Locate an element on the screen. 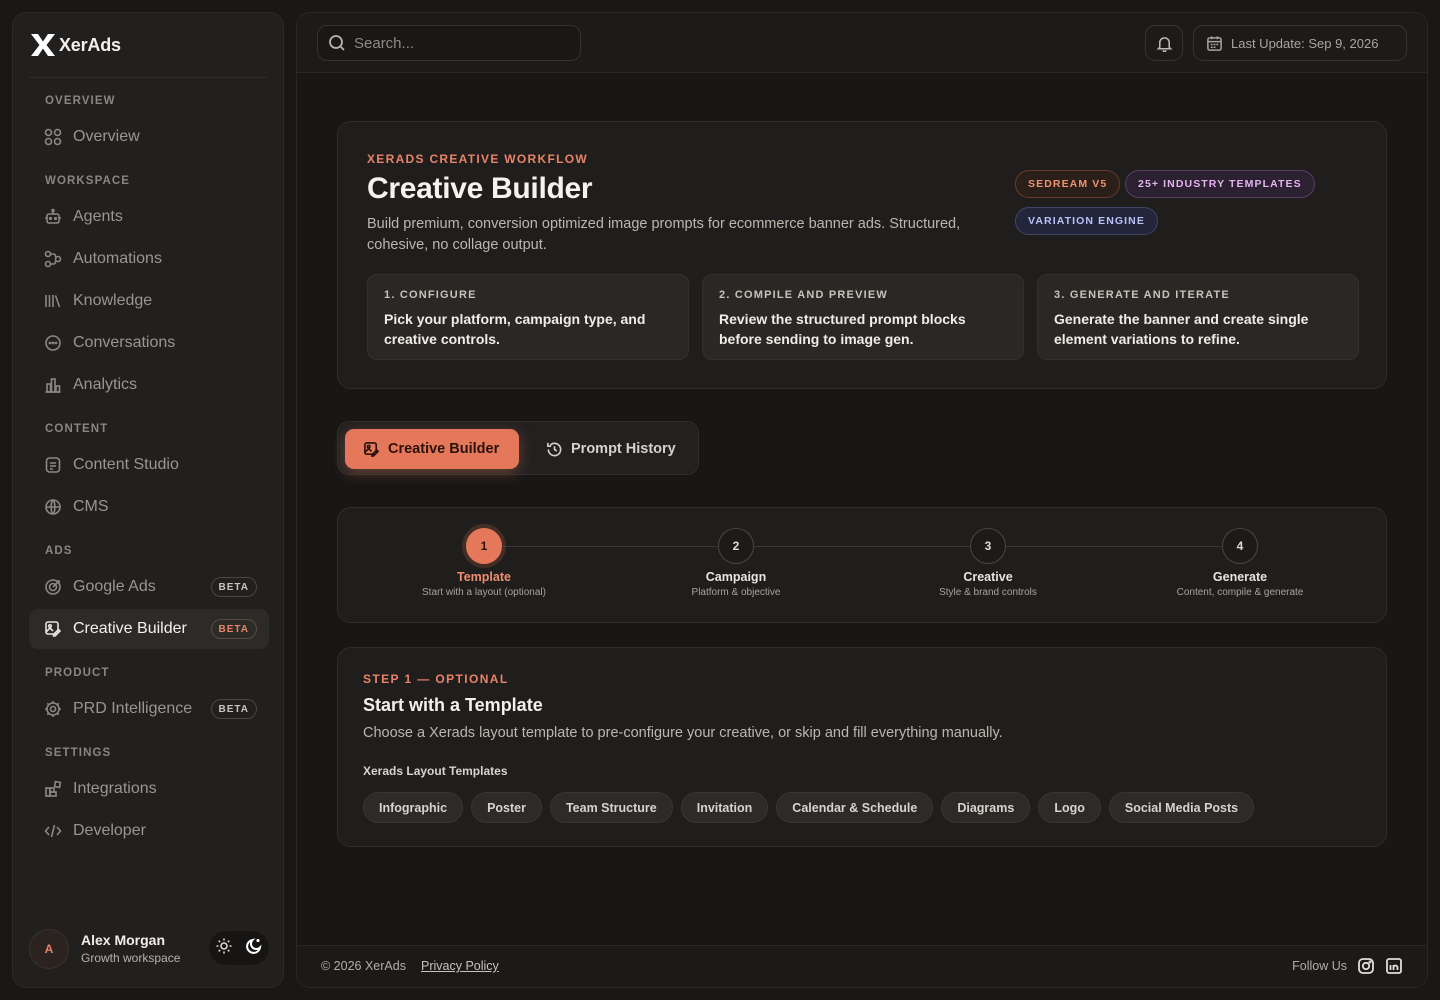 The height and width of the screenshot is (1000, 1440). history-icon is located at coordinates (554, 449).